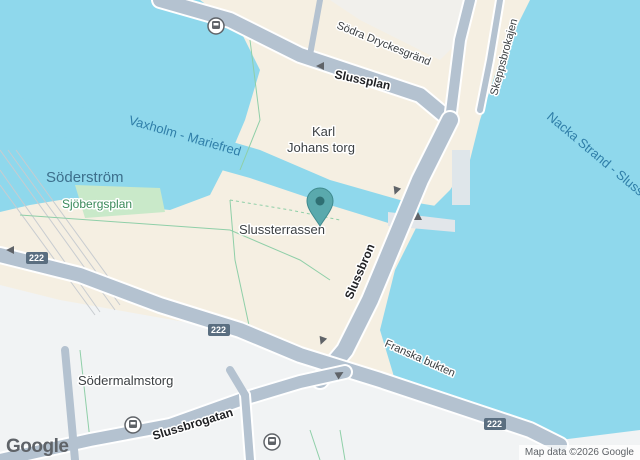  I want to click on map-attribution: Map data ©2026 Google, so click(579, 452).